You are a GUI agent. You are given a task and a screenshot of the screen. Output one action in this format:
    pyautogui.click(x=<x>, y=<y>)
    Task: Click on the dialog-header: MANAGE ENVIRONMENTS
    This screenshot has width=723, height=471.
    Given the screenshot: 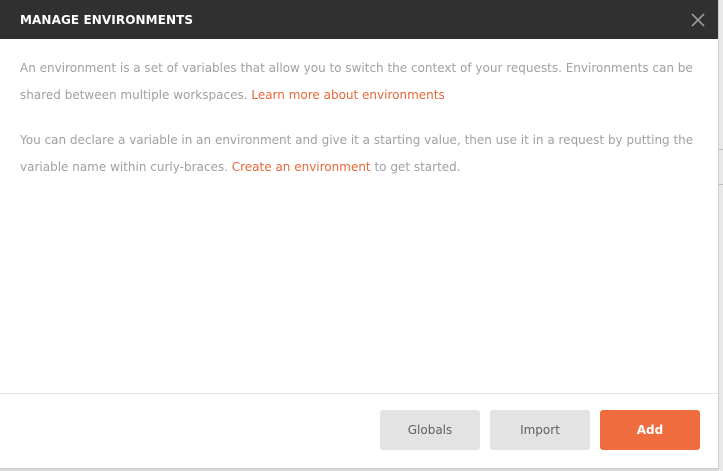 What is the action you would take?
    pyautogui.click(x=359, y=19)
    